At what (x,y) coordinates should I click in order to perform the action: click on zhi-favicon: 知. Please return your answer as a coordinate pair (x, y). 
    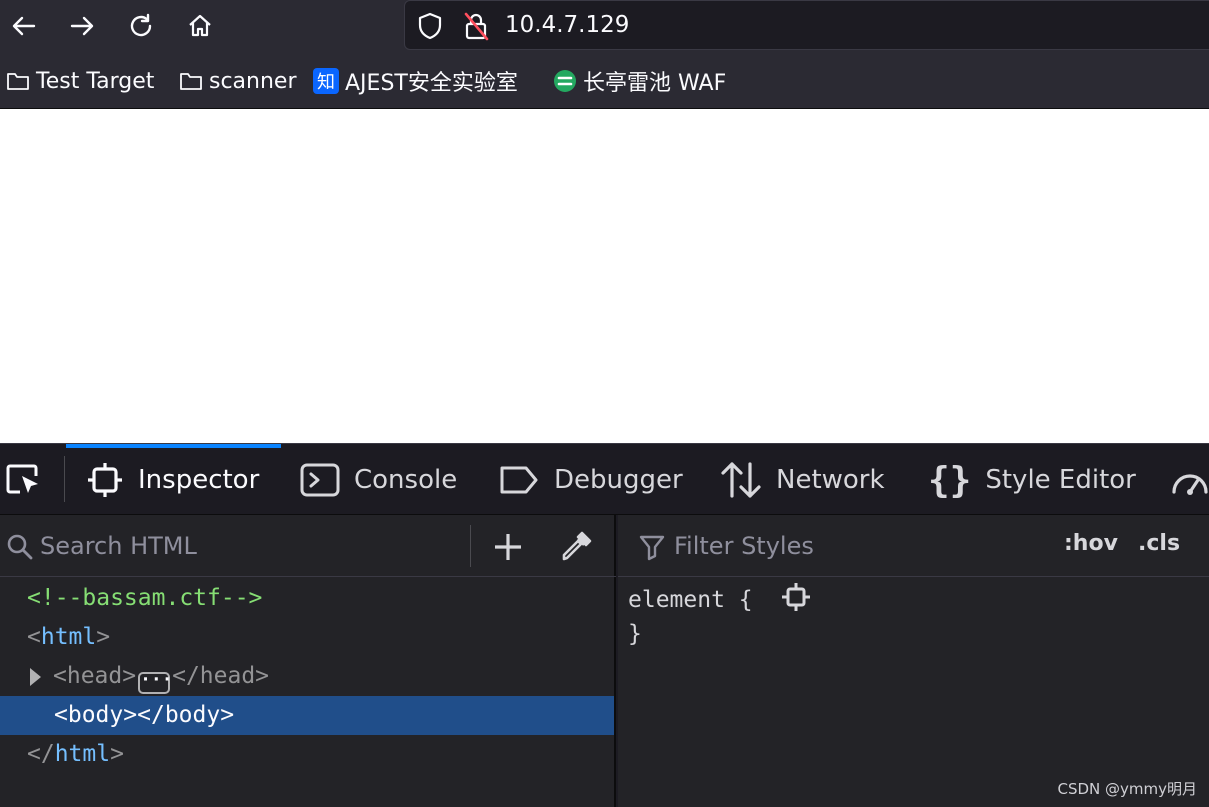
    Looking at the image, I should click on (326, 81).